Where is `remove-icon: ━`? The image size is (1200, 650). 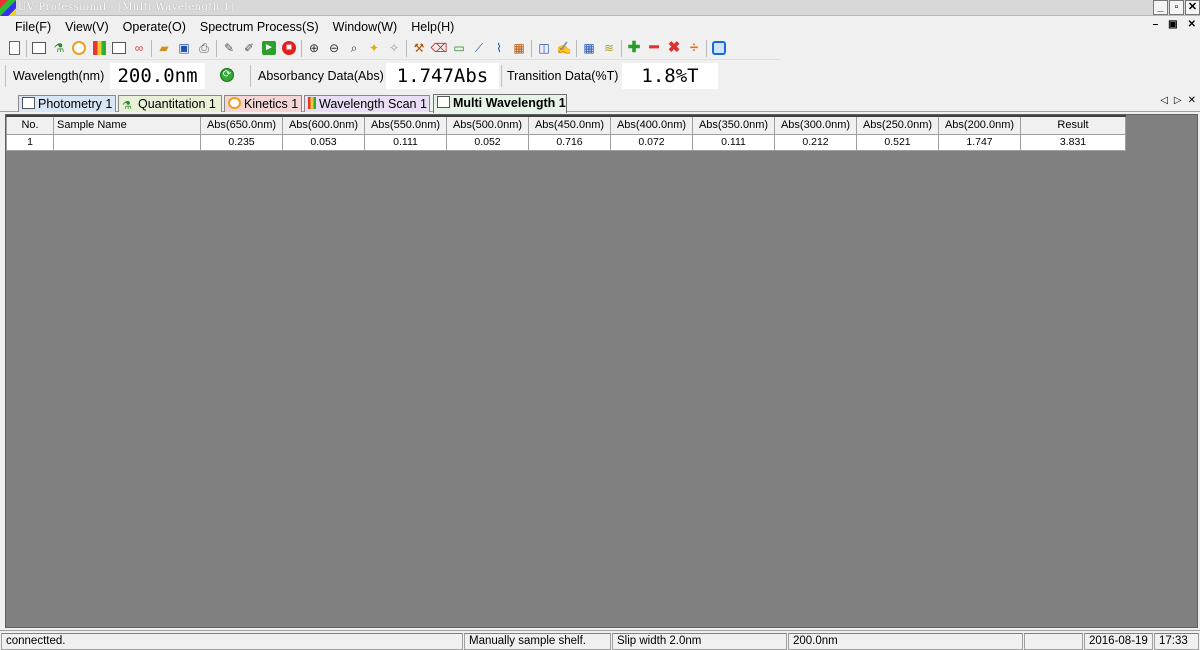 remove-icon: ━ is located at coordinates (654, 48).